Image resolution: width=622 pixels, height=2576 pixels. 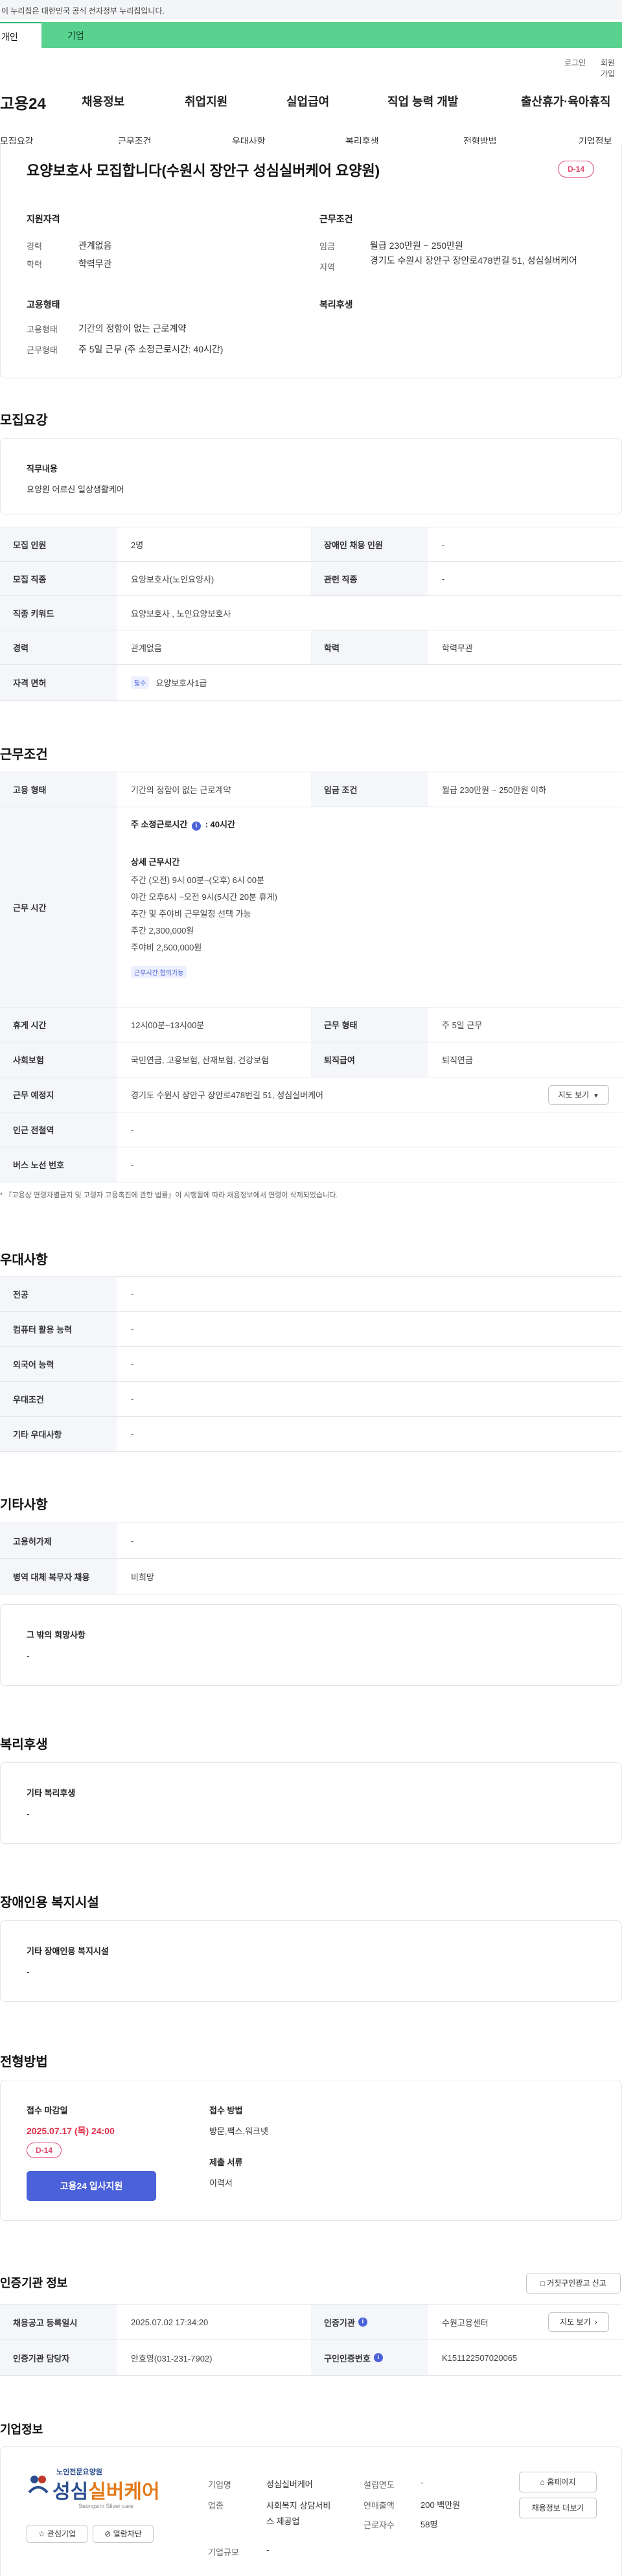 I want to click on nav-parental-leave: 출산휴가·육아휴직, so click(x=565, y=101).